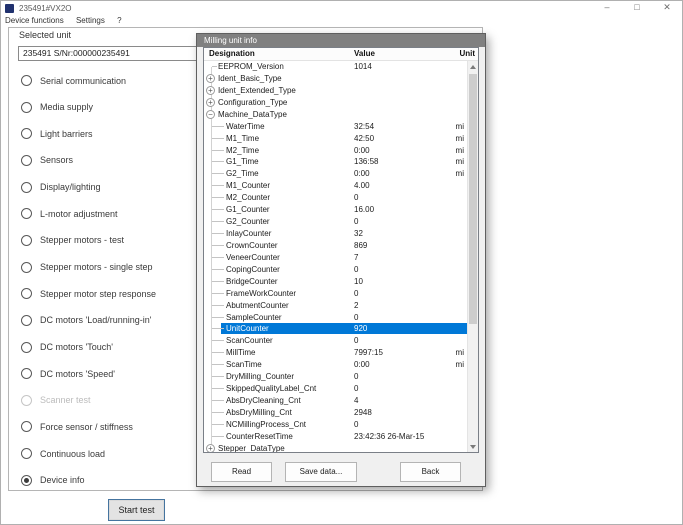 The height and width of the screenshot is (525, 683). What do you see at coordinates (335, 329) in the screenshot?
I see `tree-row-unitcounter: UnitCounter 920` at bounding box center [335, 329].